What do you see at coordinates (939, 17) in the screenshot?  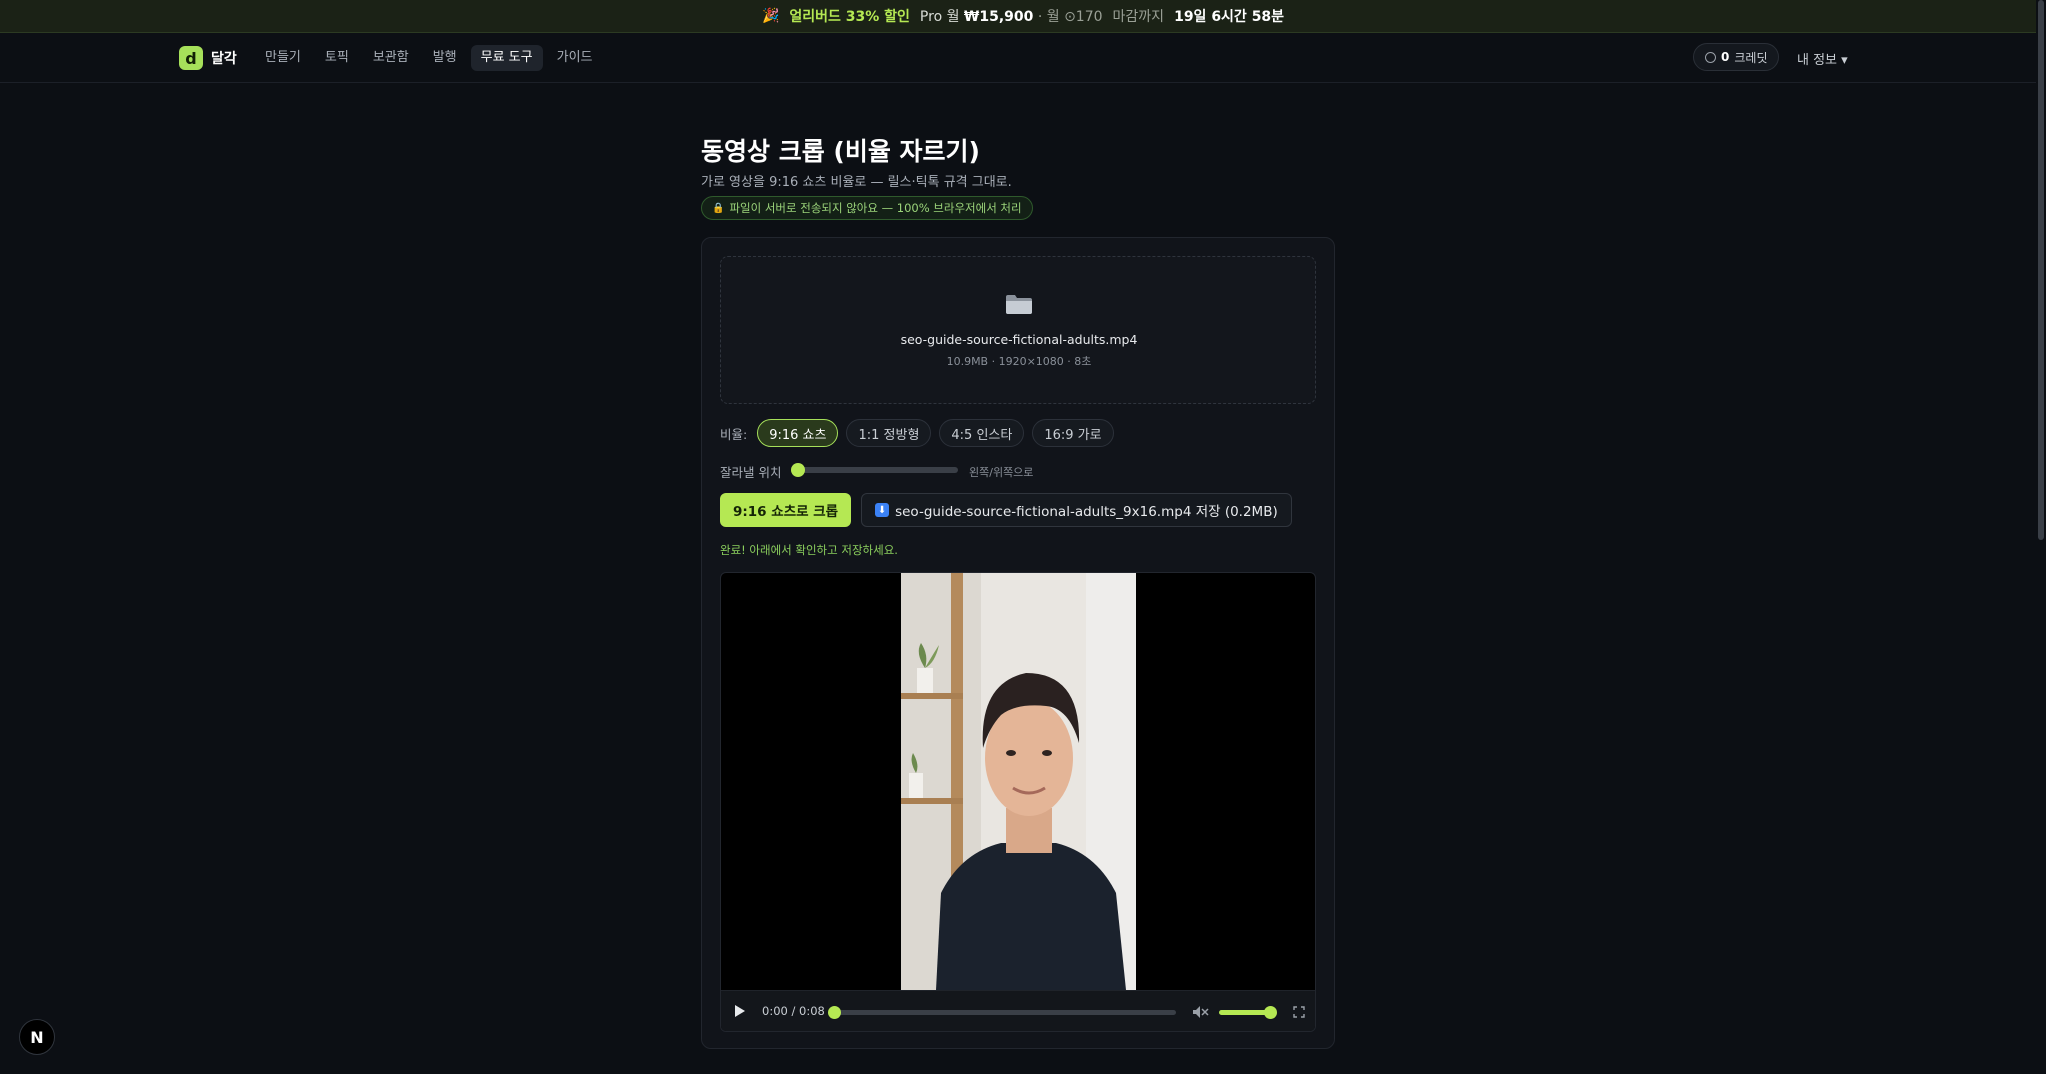 I see `promo-plan: Pro 월` at bounding box center [939, 17].